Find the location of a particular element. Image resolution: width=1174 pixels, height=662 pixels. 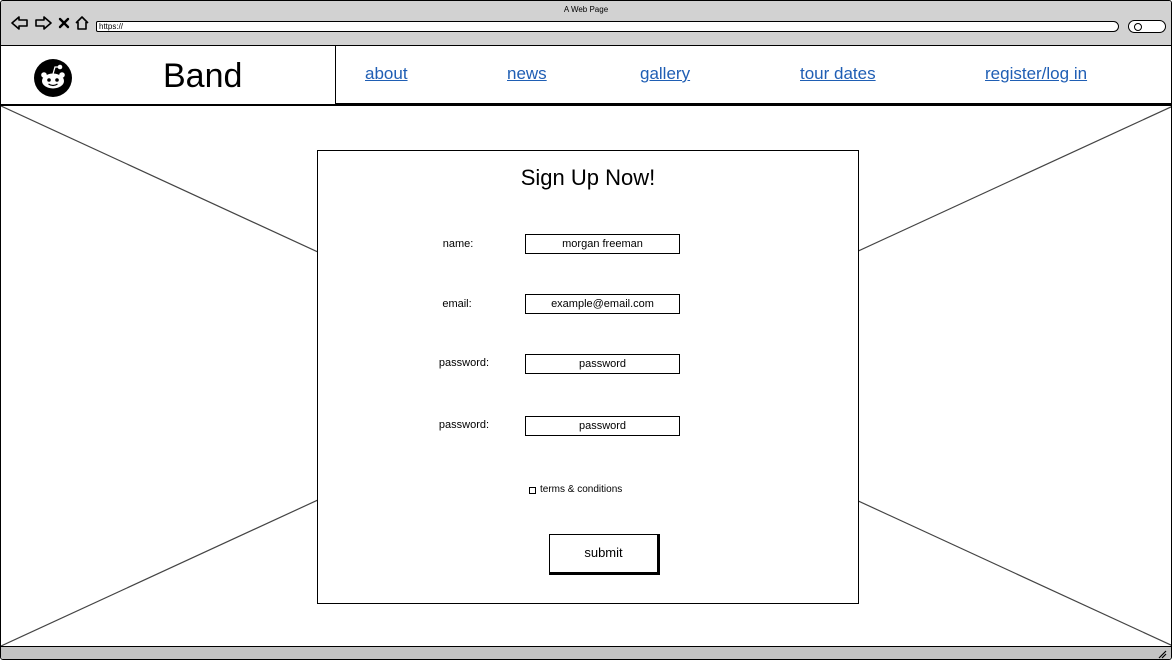

forward-arrow-icon is located at coordinates (43, 23).